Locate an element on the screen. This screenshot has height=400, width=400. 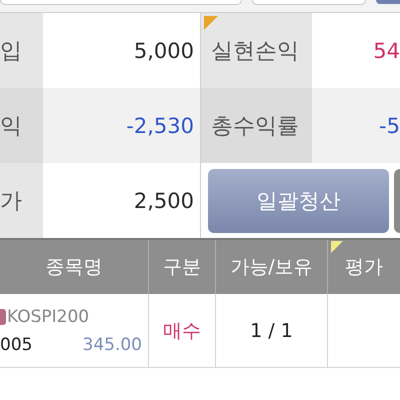
quantity-cell: 1 / 1 is located at coordinates (271, 331).